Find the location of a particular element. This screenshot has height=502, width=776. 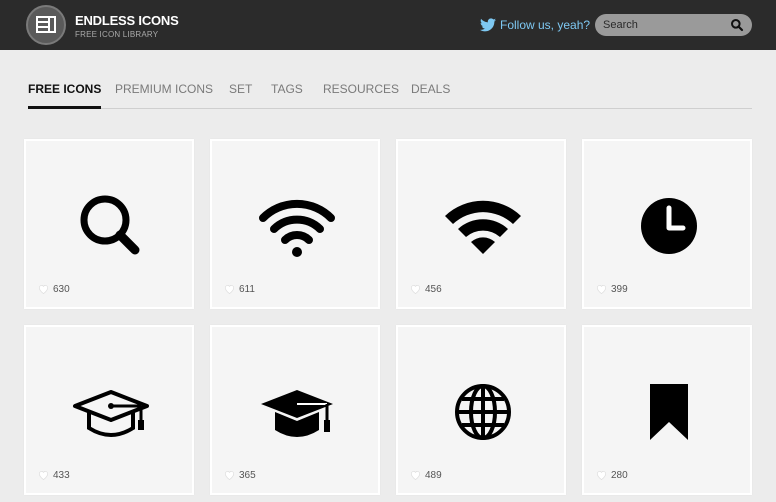

wifi-solid-icon is located at coordinates (483, 227).